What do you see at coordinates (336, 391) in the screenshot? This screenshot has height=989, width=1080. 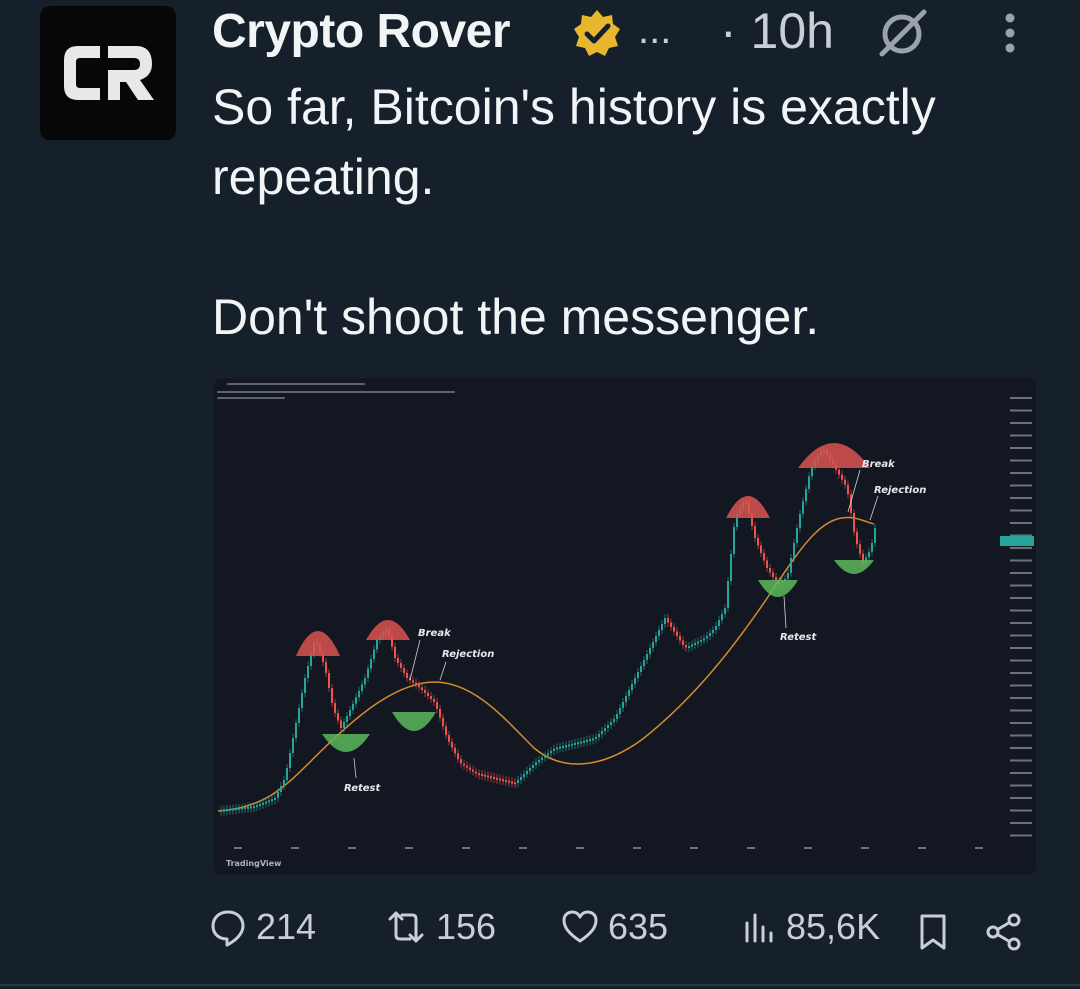 I see `chart-header-lines` at bounding box center [336, 391].